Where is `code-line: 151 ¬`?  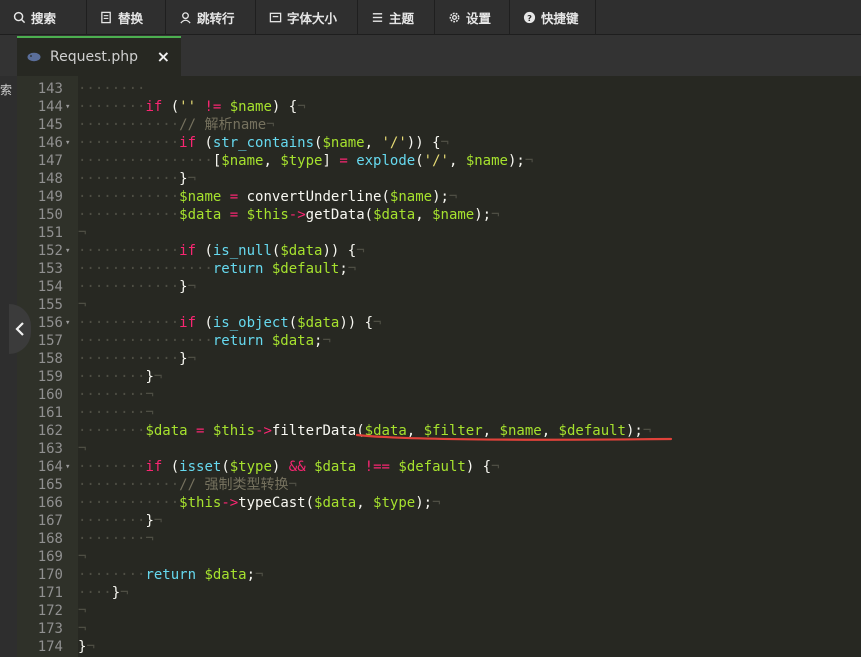 code-line: 151 ¬ is located at coordinates (430, 233).